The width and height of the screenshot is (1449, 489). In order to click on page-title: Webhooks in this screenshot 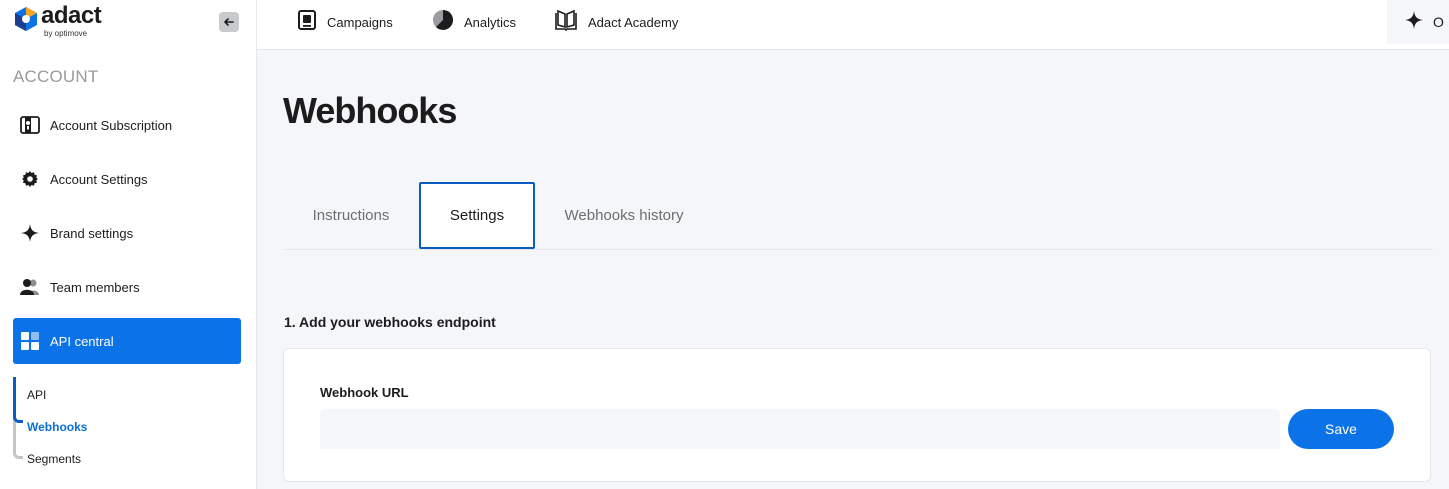, I will do `click(370, 110)`.